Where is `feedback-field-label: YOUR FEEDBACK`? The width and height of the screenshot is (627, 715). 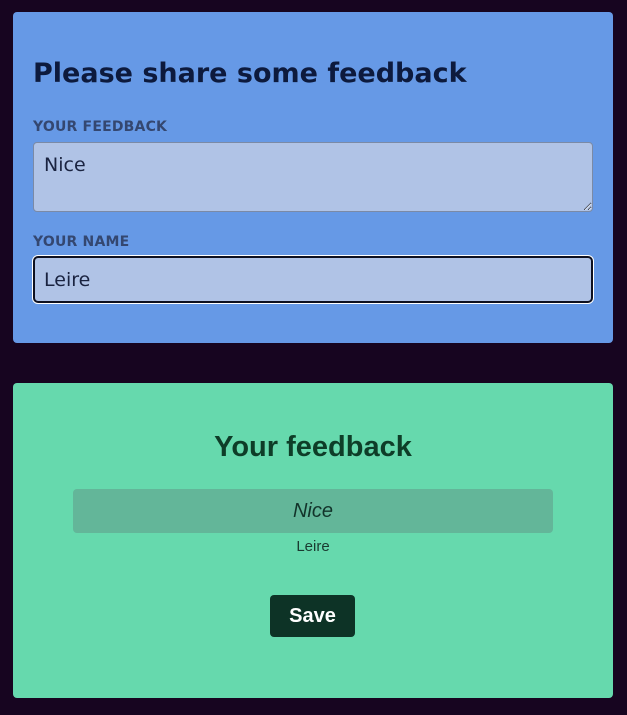 feedback-field-label: YOUR FEEDBACK is located at coordinates (100, 127).